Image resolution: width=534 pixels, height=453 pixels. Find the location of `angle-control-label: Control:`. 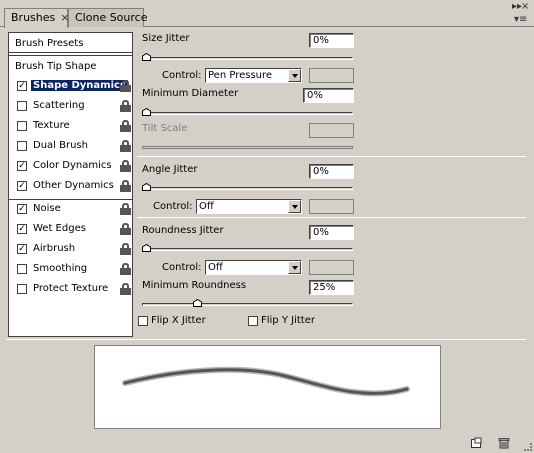

angle-control-label: Control: is located at coordinates (173, 206).